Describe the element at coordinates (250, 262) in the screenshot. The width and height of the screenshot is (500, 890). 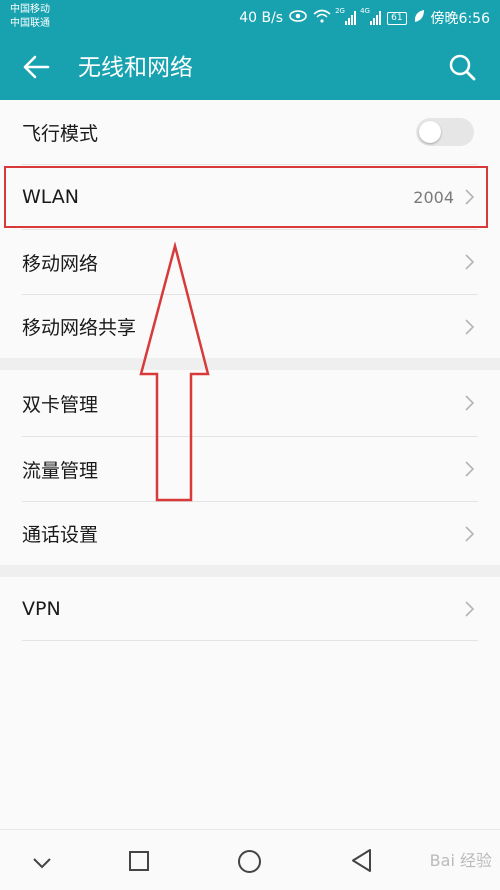
I see `setting-mobile-network: 移动网络` at that location.